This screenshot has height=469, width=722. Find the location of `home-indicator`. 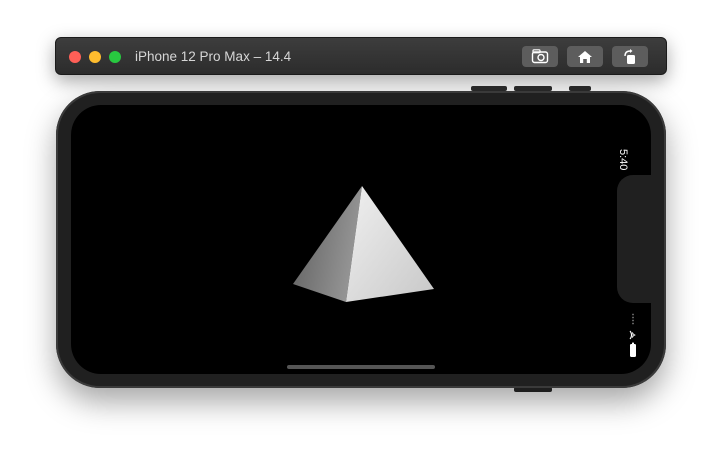

home-indicator is located at coordinates (361, 367).